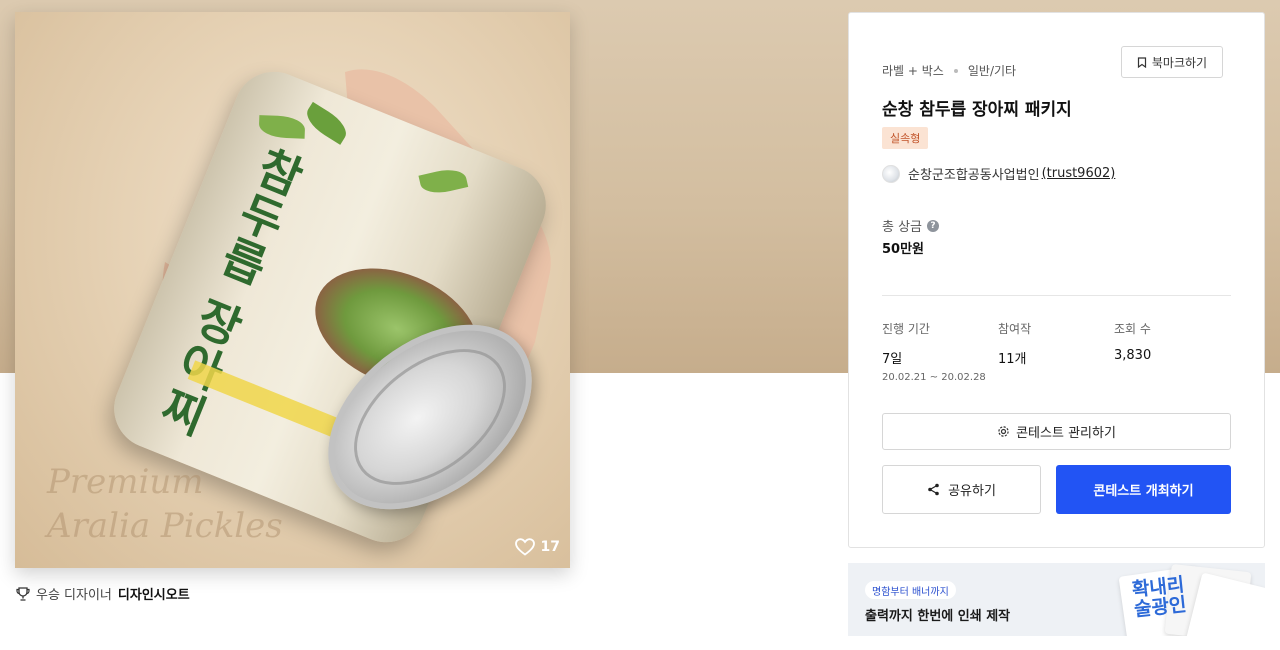  I want to click on stat-views: 조회 수 3,830, so click(1132, 341).